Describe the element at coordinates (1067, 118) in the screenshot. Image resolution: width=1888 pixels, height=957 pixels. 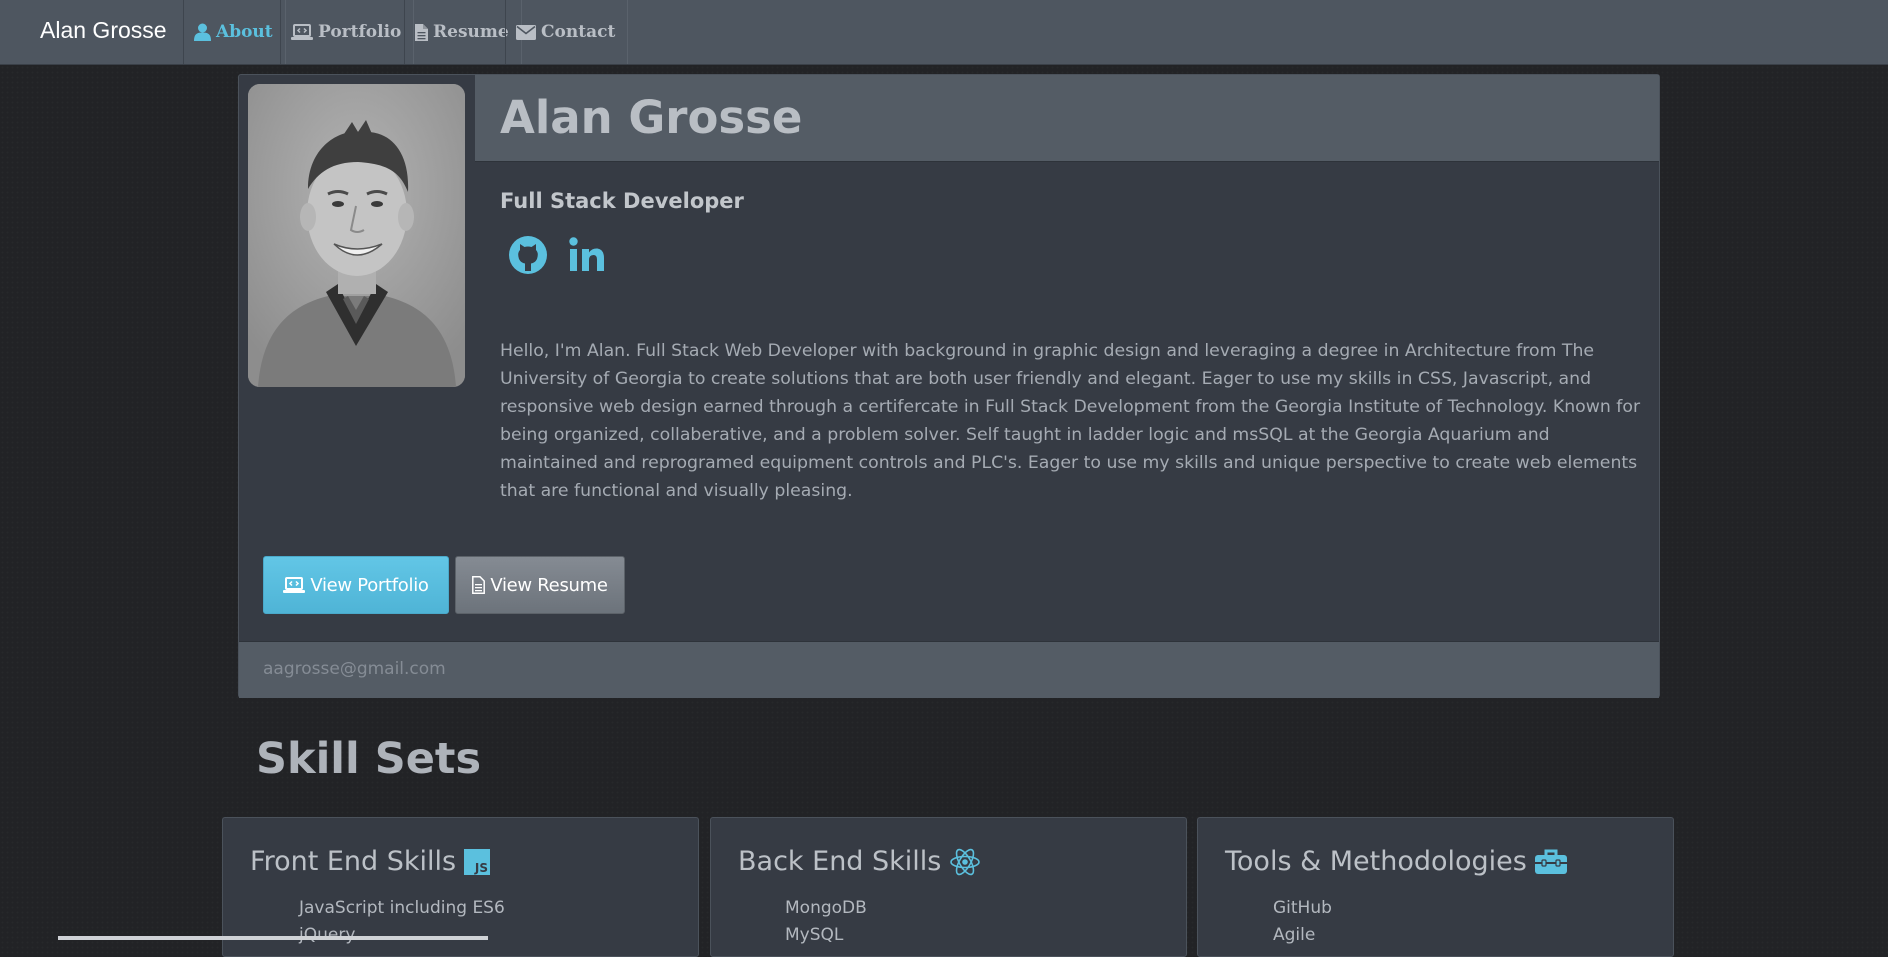
I see `card-header: Alan Grosse` at that location.